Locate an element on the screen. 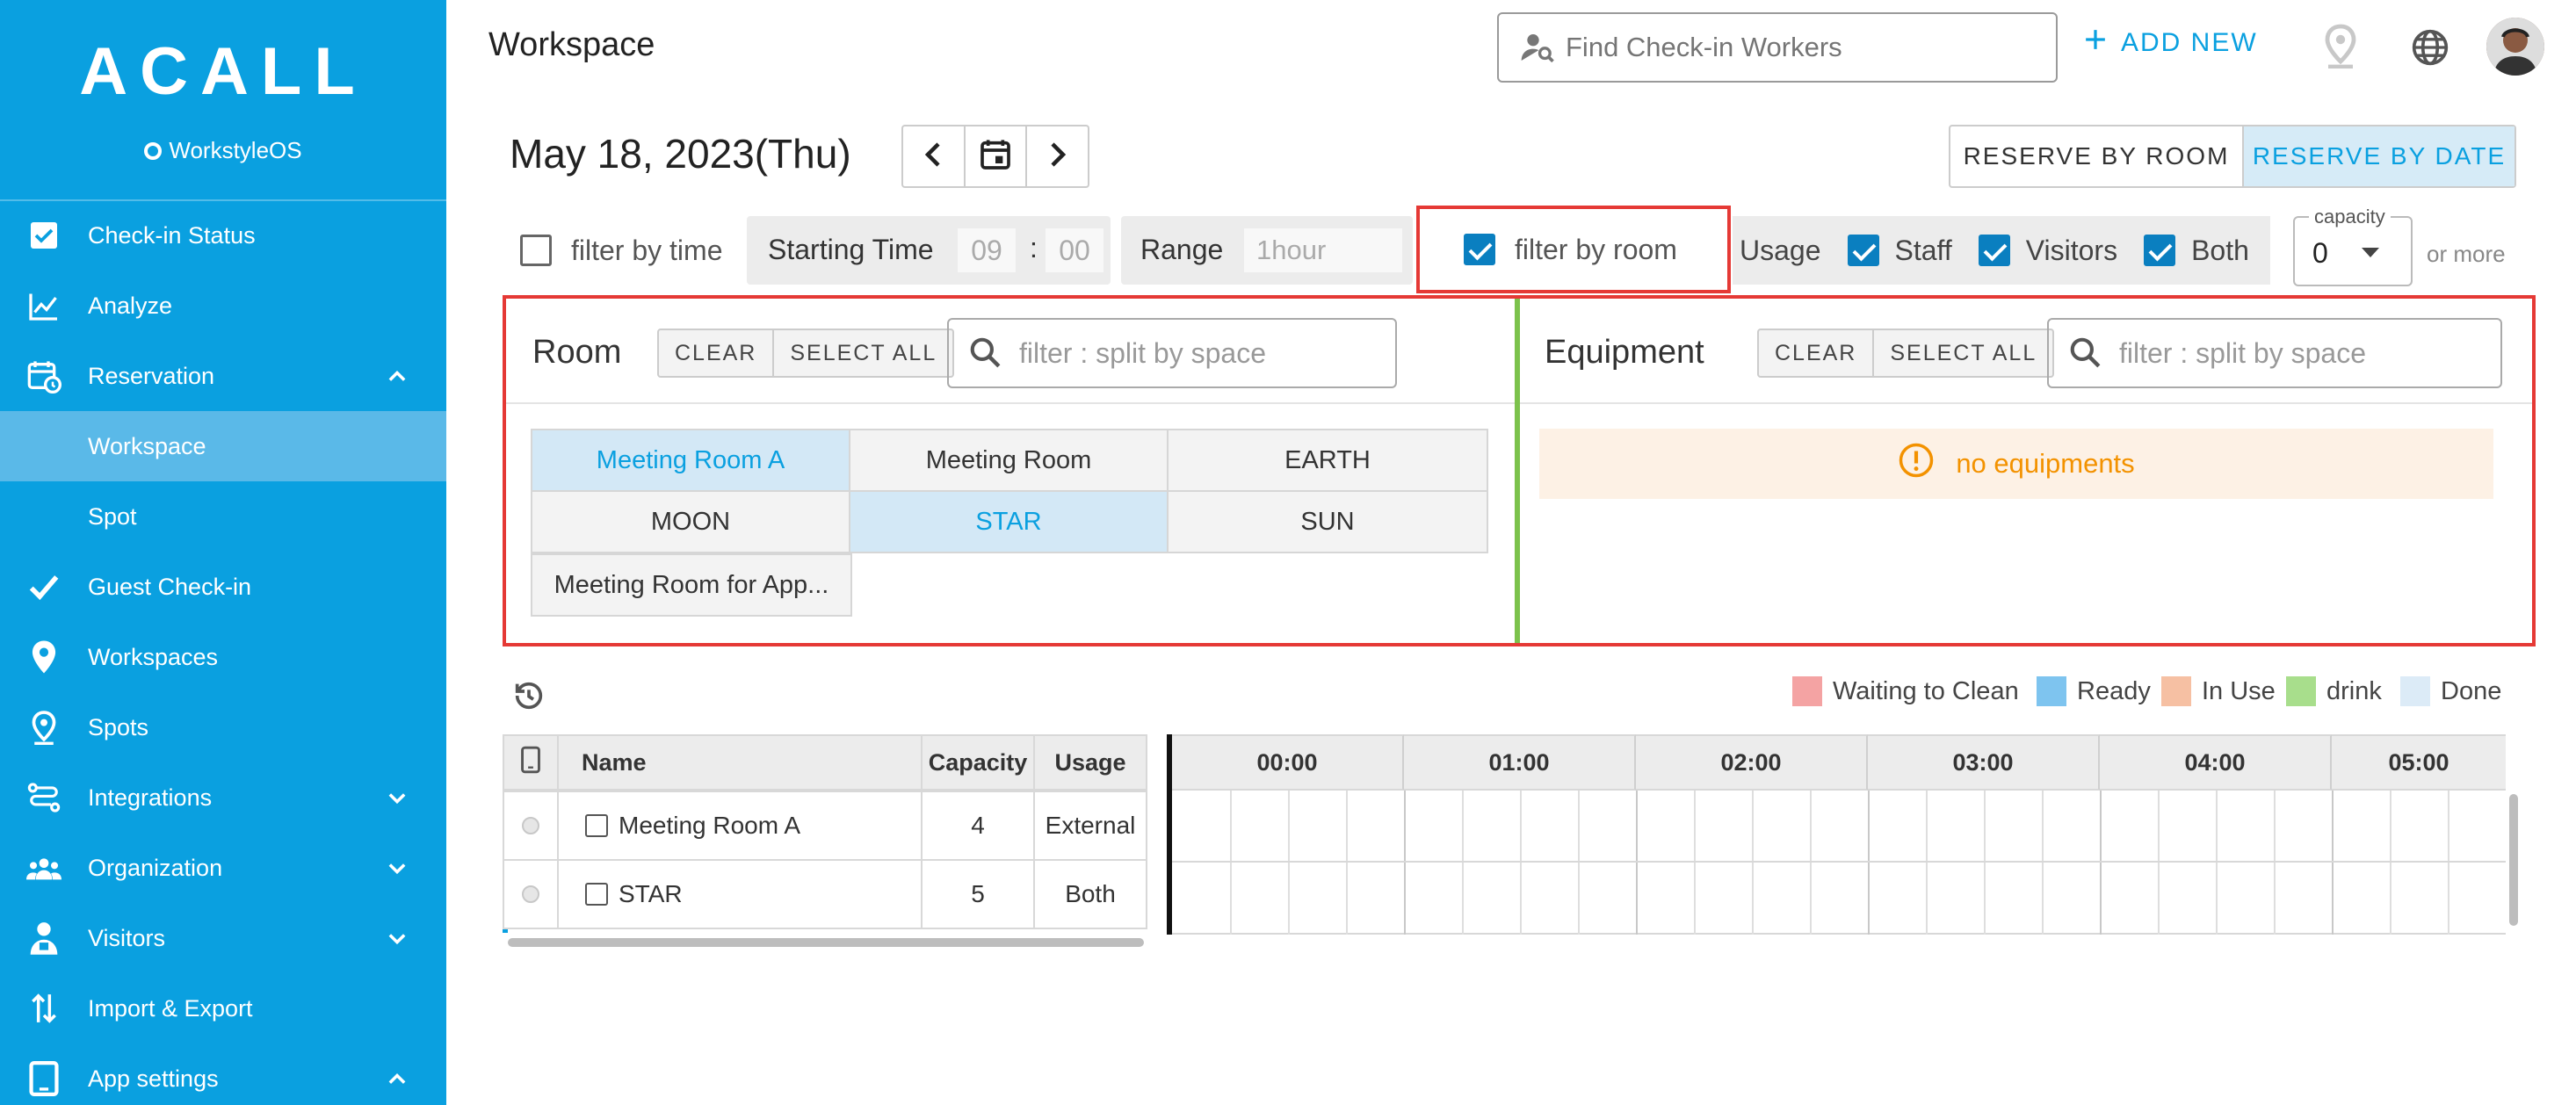 This screenshot has width=2576, height=1105. usage-visitors-checkbox is located at coordinates (1994, 250).